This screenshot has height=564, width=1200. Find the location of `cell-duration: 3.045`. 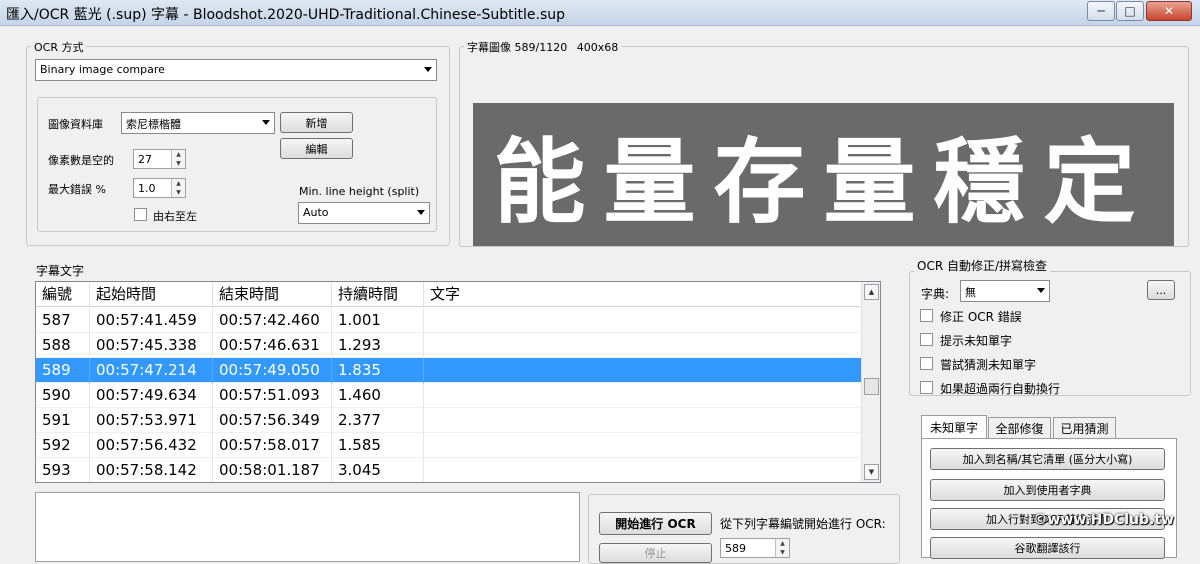

cell-duration: 3.045 is located at coordinates (378, 470).